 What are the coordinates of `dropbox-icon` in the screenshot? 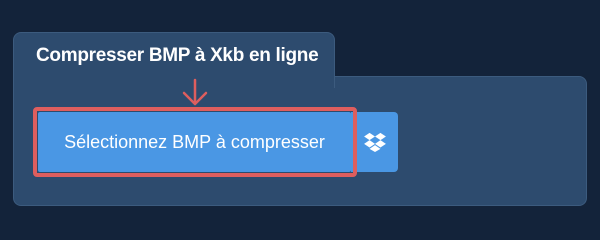 It's located at (374, 142).